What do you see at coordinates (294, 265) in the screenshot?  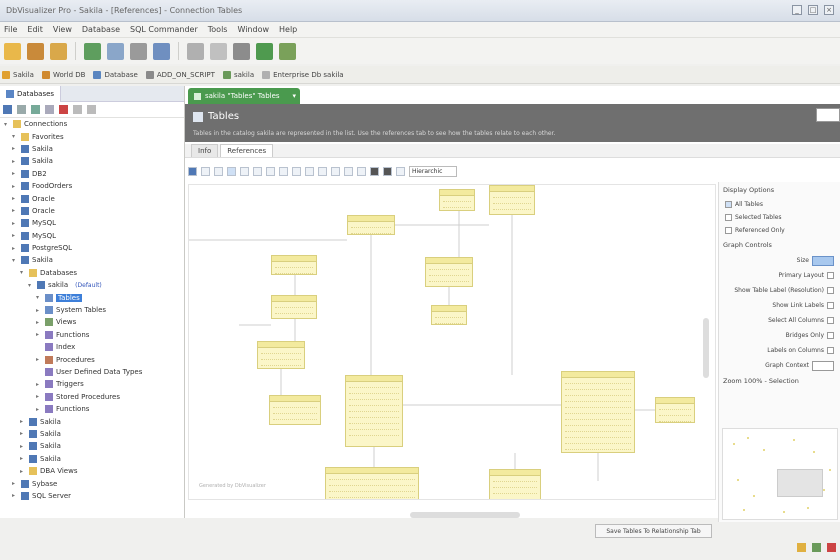 I see `table-entity-city` at bounding box center [294, 265].